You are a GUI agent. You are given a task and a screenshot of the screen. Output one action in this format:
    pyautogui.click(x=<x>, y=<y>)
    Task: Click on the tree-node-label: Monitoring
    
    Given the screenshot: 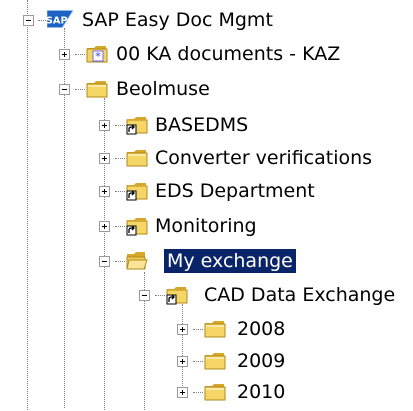 What is the action you would take?
    pyautogui.click(x=206, y=226)
    